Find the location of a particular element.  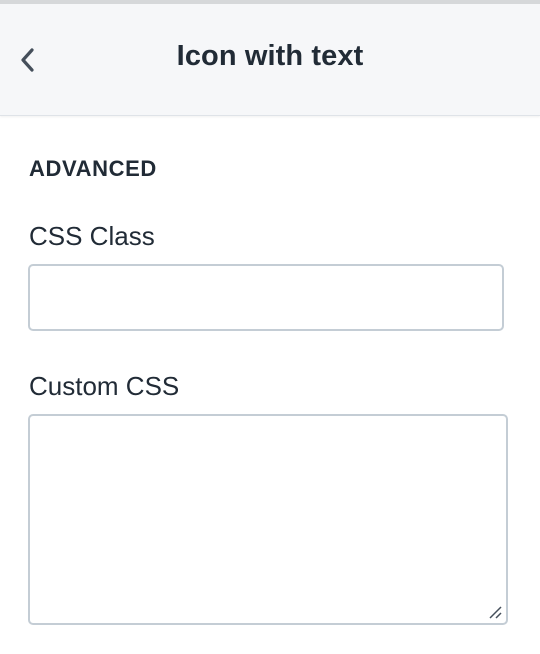

custom-css-label: Custom CSS is located at coordinates (104, 386).